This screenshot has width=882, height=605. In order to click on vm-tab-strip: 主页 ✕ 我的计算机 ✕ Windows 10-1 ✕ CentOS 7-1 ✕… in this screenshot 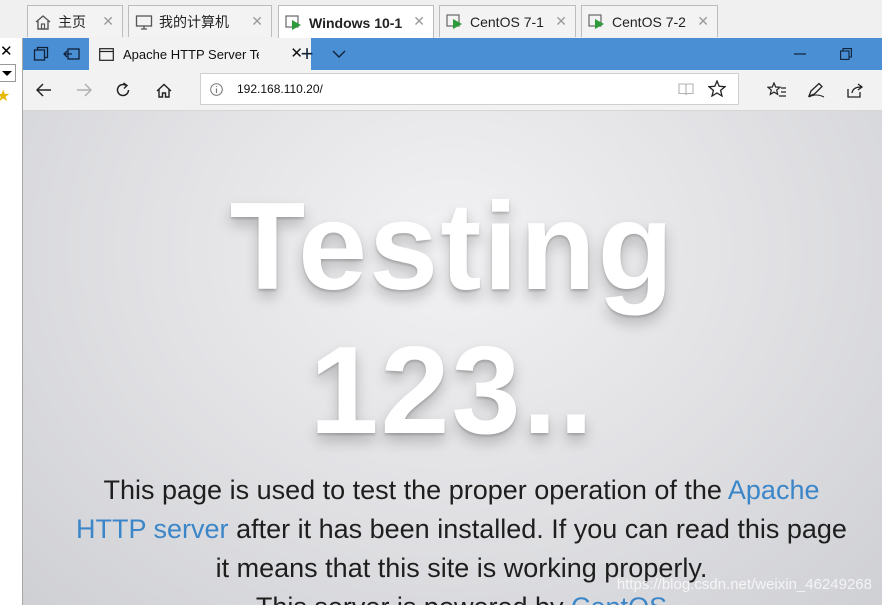, I will do `click(441, 19)`.